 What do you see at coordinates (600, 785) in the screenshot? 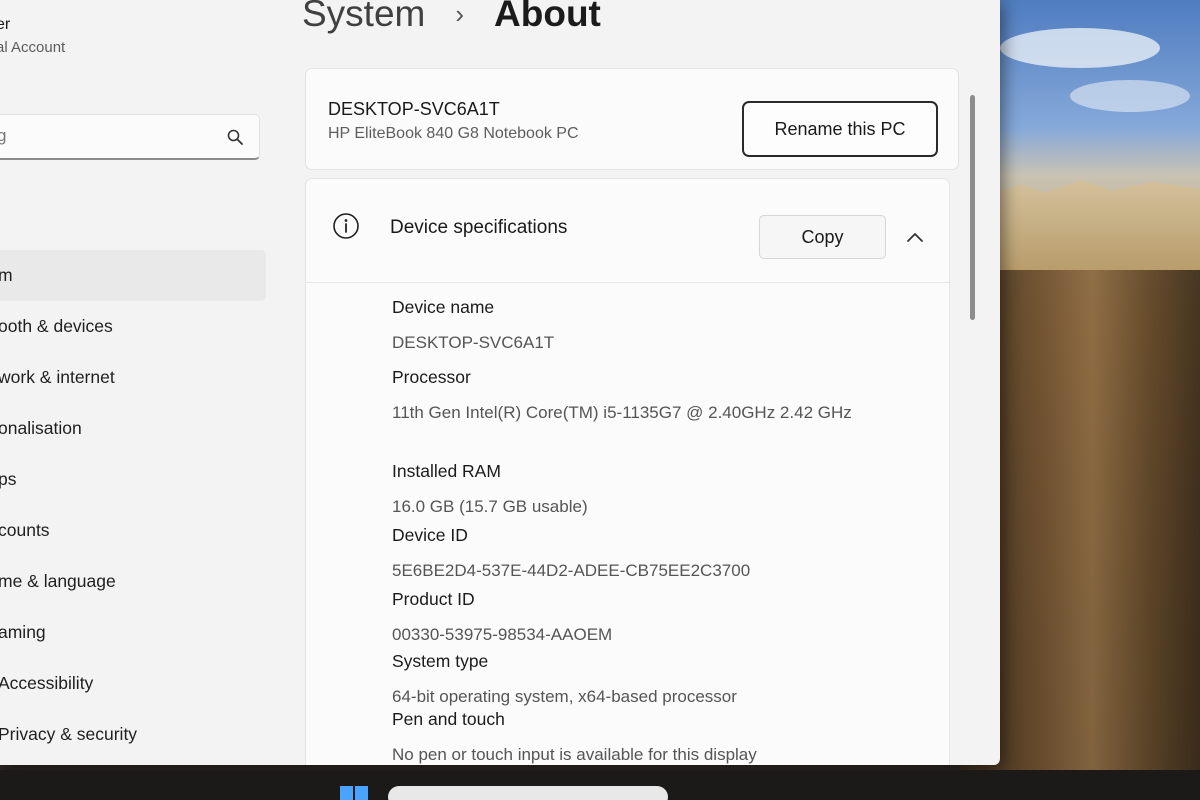
I see `taskbar` at bounding box center [600, 785].